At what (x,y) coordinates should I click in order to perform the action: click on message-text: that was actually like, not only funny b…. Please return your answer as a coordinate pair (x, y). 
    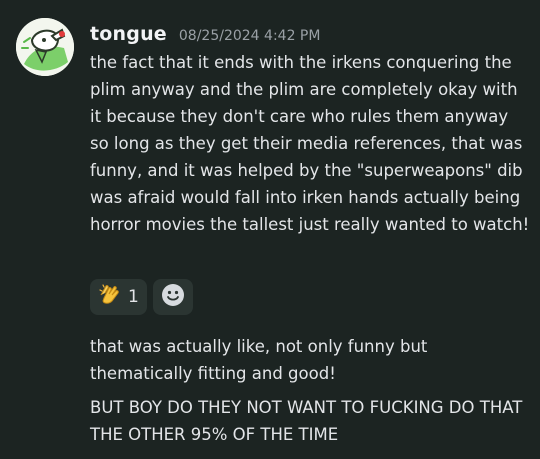
    Looking at the image, I should click on (259, 360).